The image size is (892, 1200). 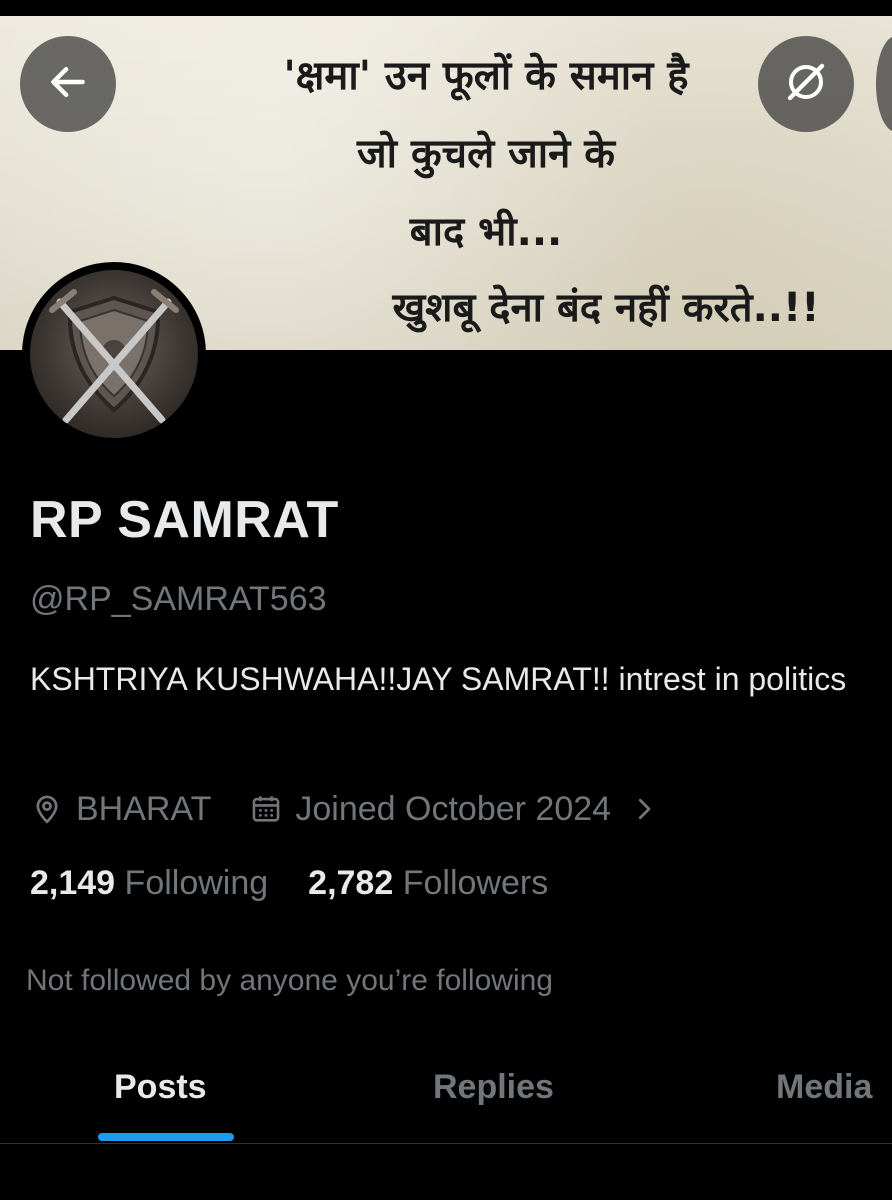 I want to click on calendar-icon, so click(x=266, y=809).